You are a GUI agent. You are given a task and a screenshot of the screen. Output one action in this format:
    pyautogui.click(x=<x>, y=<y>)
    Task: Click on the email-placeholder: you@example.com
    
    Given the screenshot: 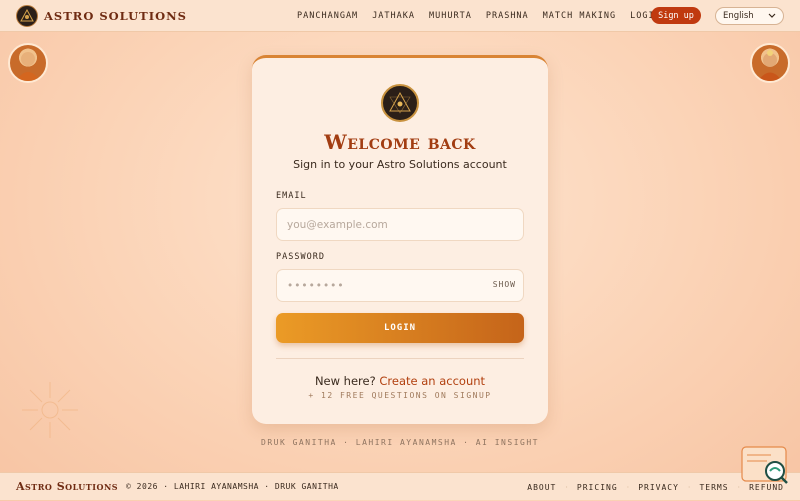 What is the action you would take?
    pyautogui.click(x=337, y=224)
    